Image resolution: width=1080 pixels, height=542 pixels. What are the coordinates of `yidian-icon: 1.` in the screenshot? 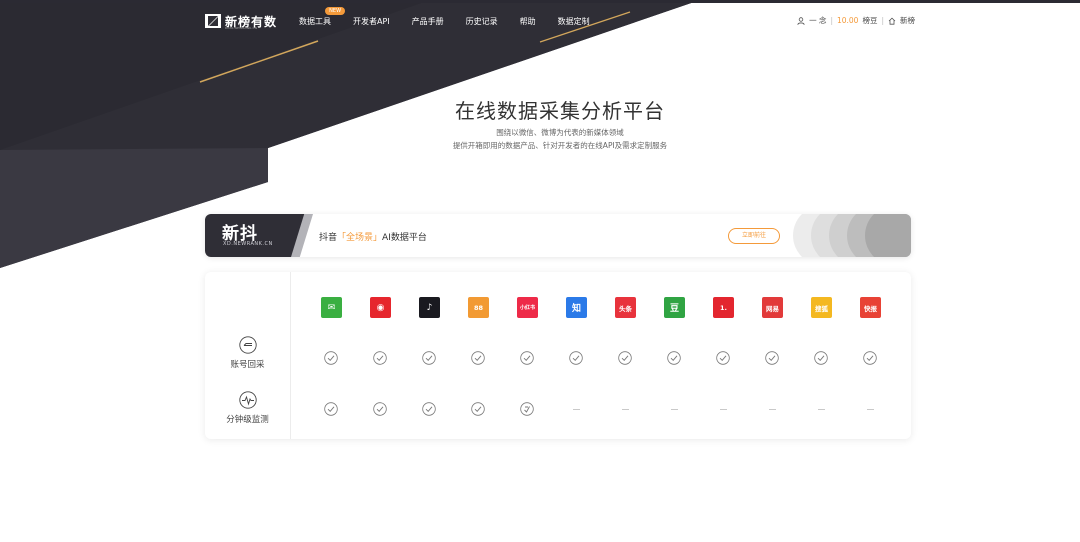 It's located at (723, 307).